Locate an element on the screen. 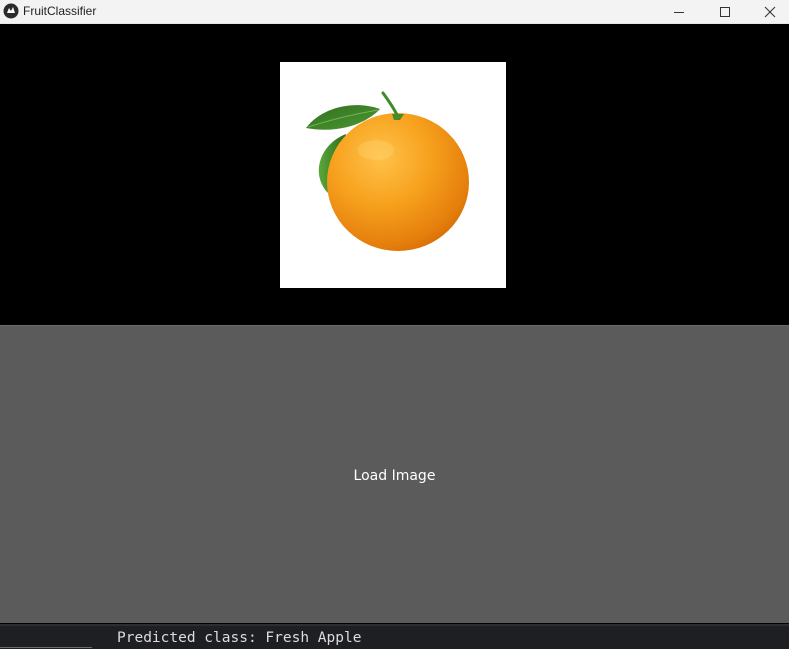 The image size is (789, 649). minimize-button is located at coordinates (678, 12).